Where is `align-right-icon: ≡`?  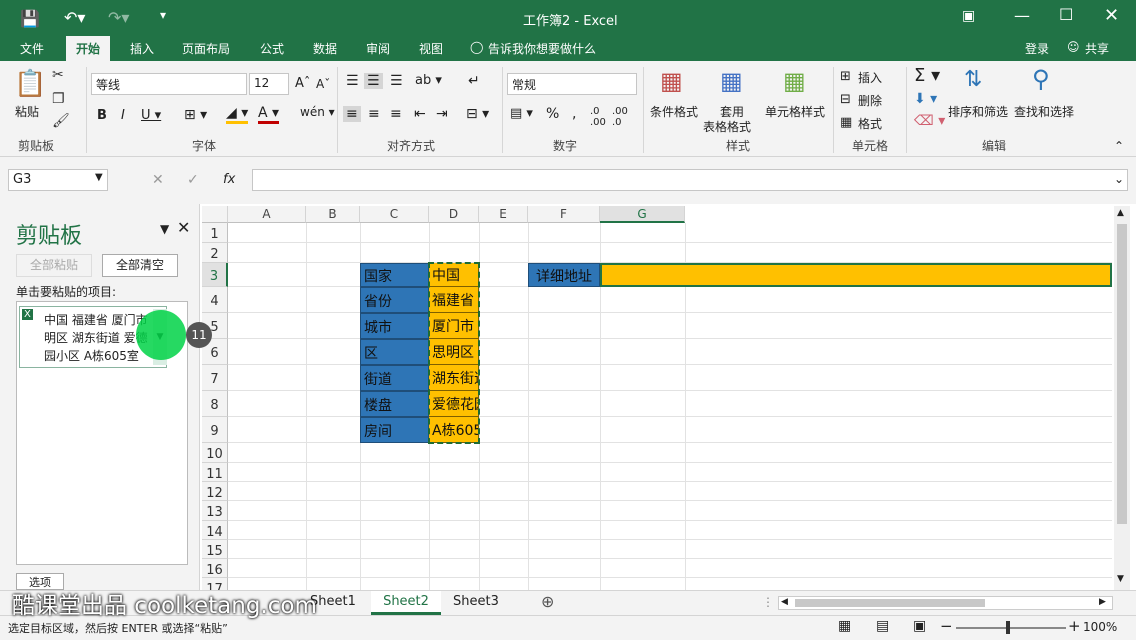
align-right-icon: ≡ is located at coordinates (396, 114).